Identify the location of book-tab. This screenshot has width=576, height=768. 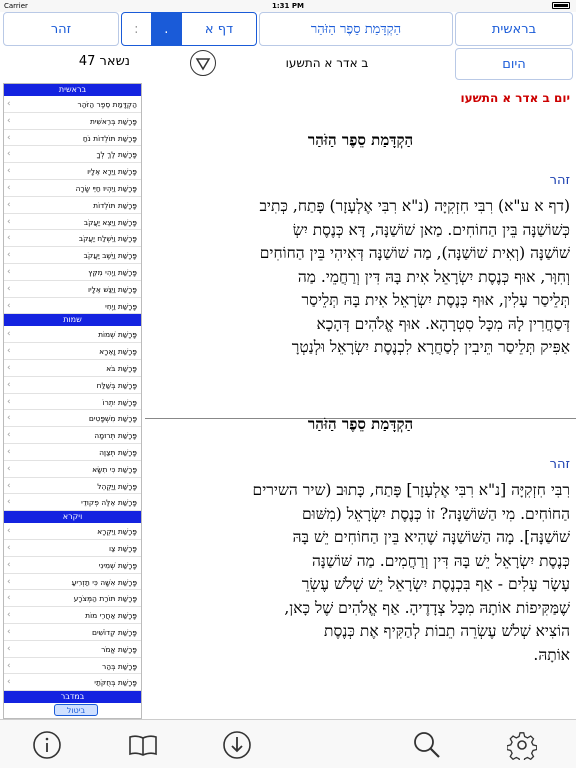
(143, 745).